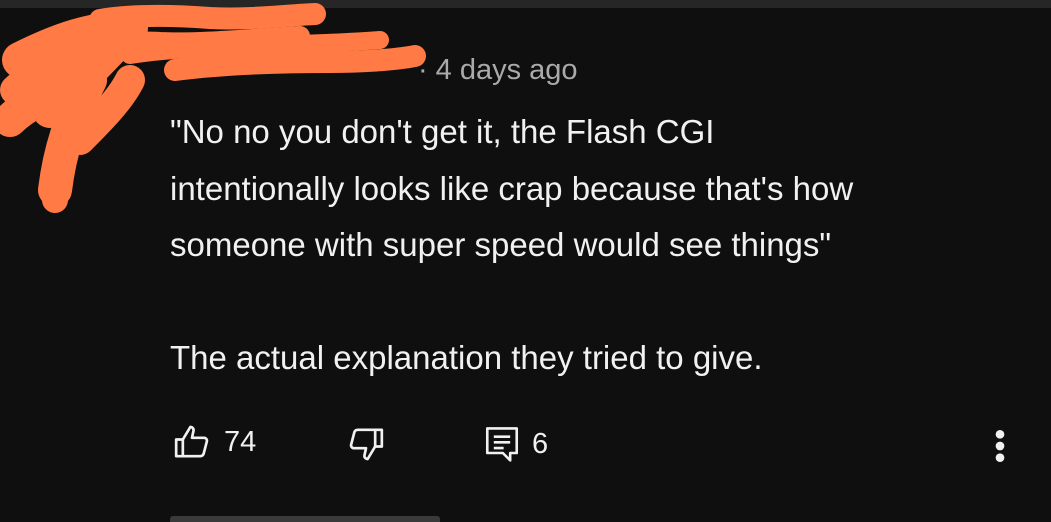 Image resolution: width=1051 pixels, height=522 pixels. I want to click on more-options-button, so click(1000, 446).